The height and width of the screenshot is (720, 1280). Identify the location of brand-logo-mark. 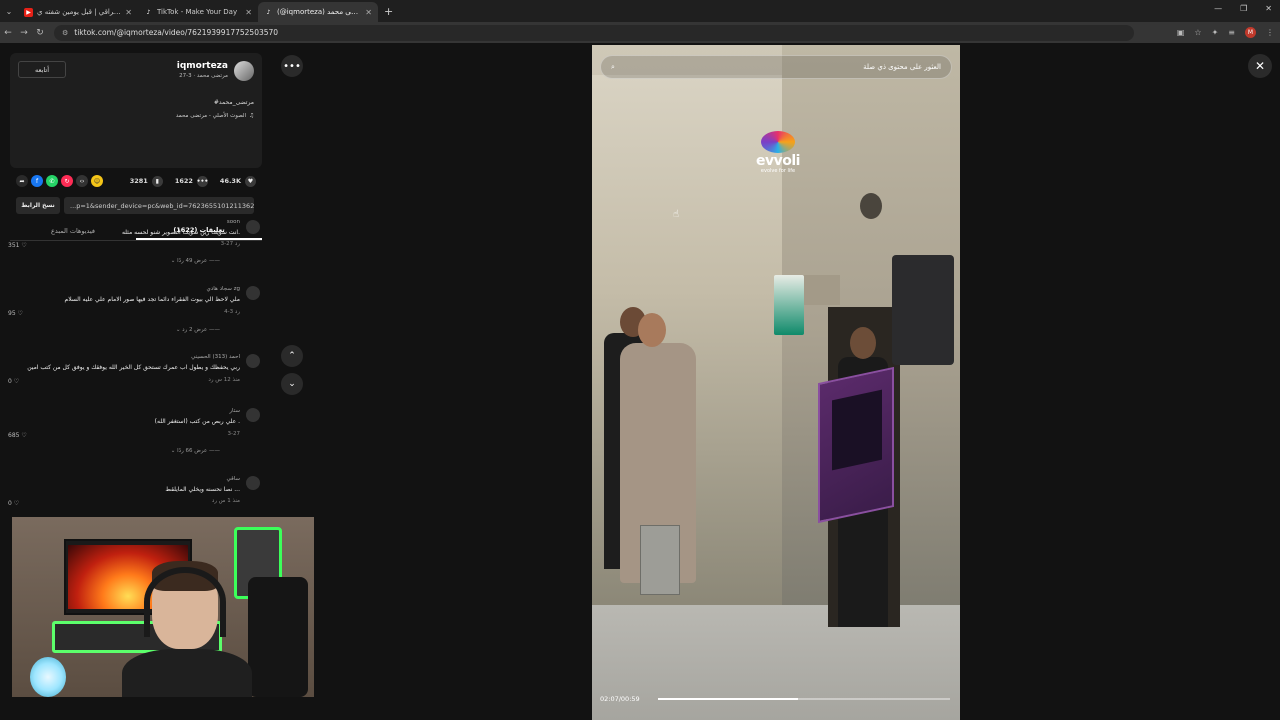
(778, 142).